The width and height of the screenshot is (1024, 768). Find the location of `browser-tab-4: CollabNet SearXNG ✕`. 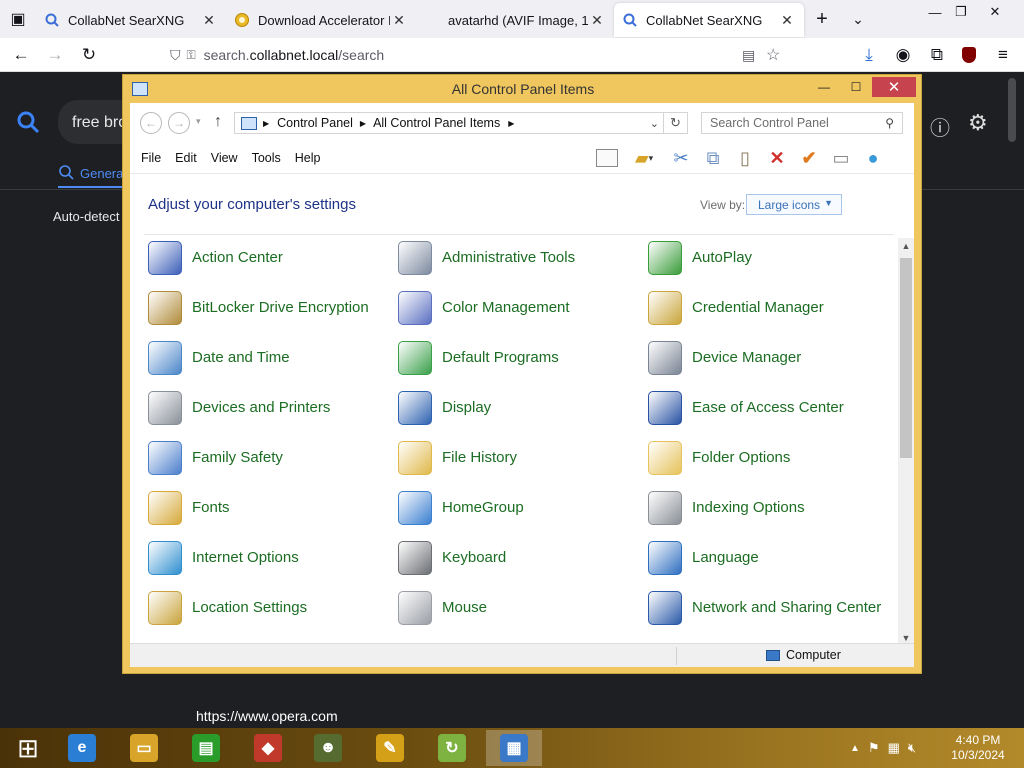

browser-tab-4: CollabNet SearXNG ✕ is located at coordinates (709, 20).